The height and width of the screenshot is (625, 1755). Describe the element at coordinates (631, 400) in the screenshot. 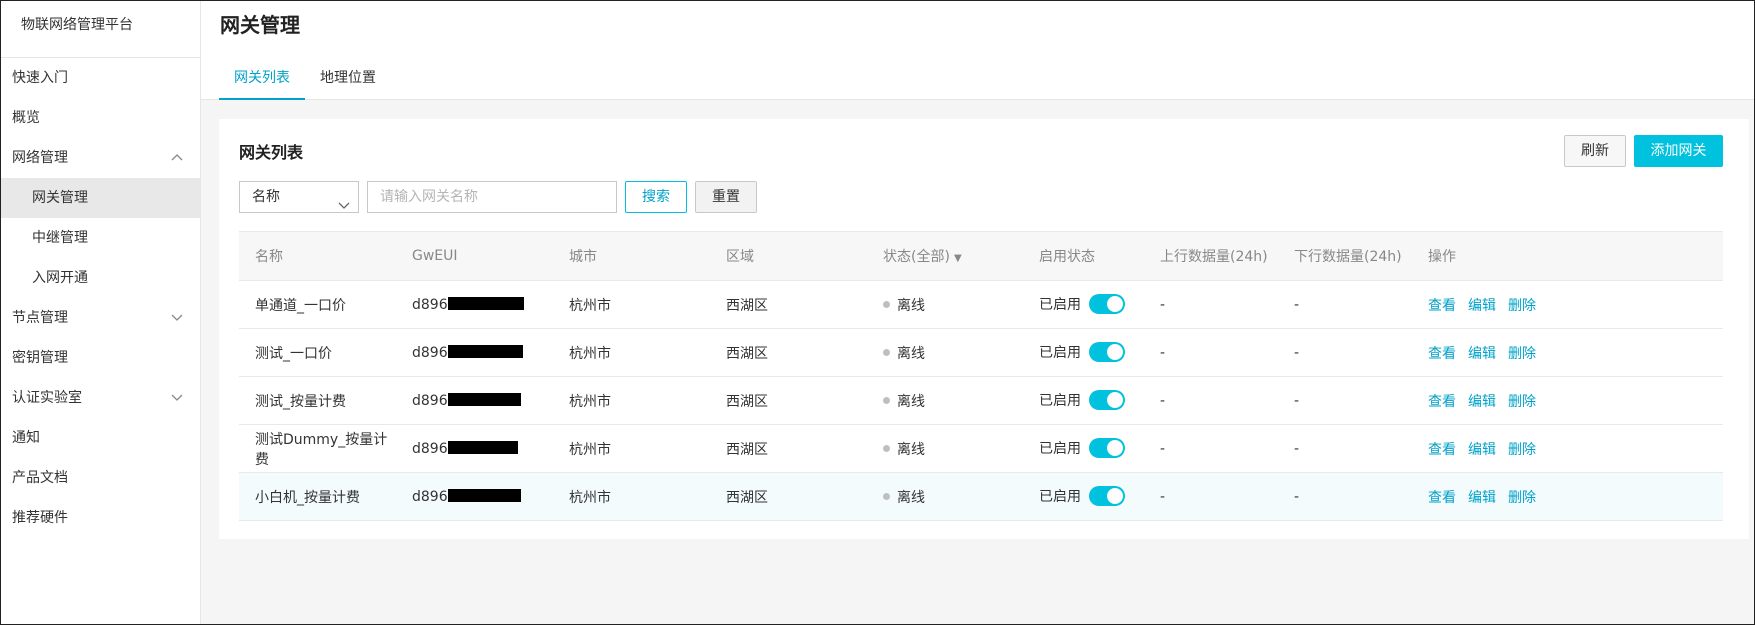

I see `cell-city: 杭州市` at that location.